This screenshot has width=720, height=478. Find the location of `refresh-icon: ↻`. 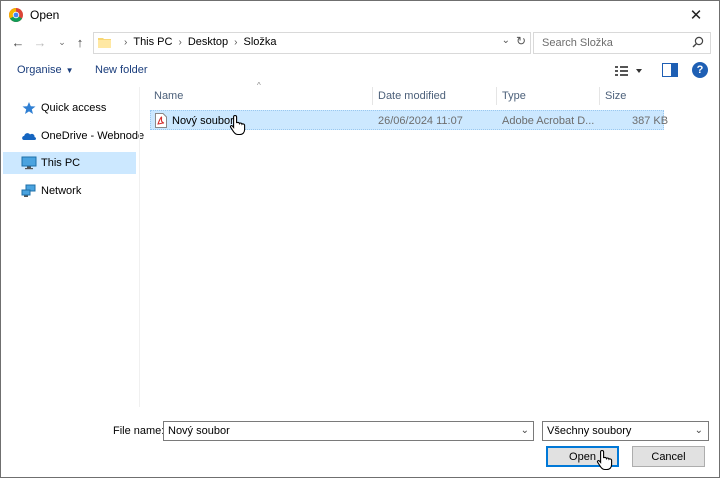

refresh-icon: ↻ is located at coordinates (521, 41).